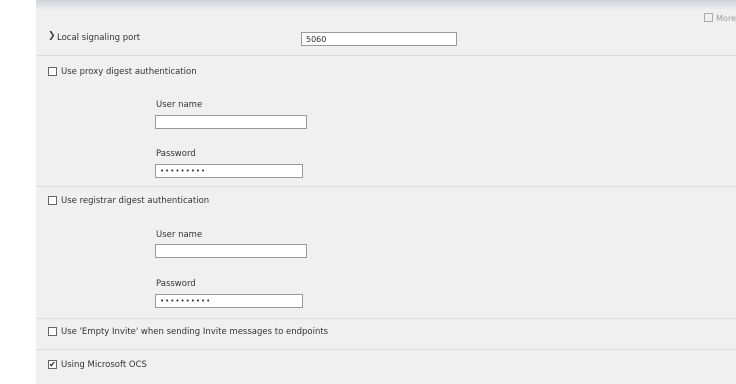  Describe the element at coordinates (386, 4) in the screenshot. I see `top-bar` at that location.